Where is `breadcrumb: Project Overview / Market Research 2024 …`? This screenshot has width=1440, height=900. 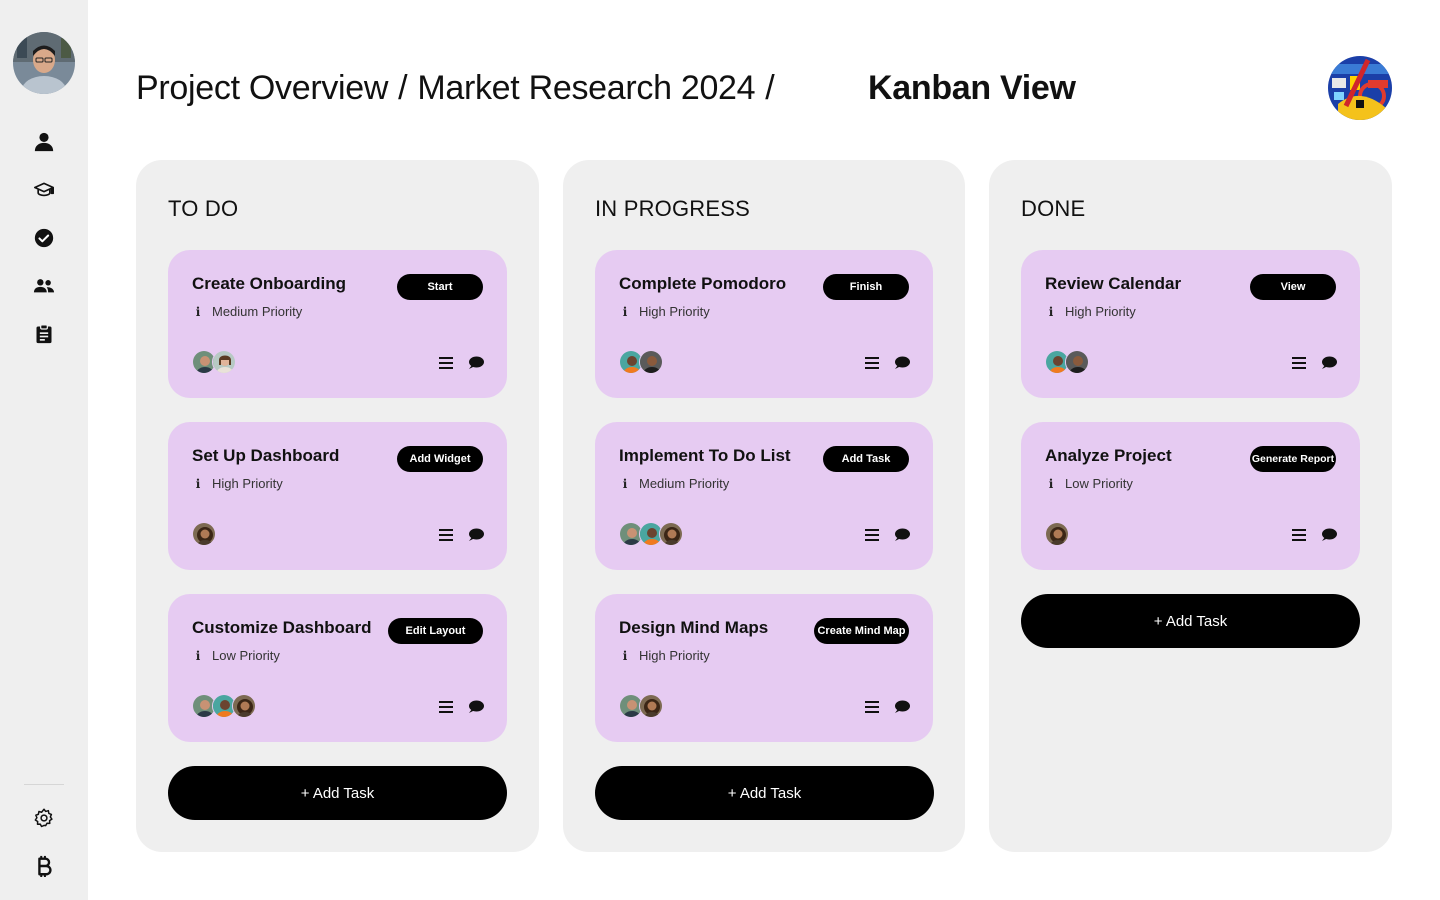 breadcrumb: Project Overview / Market Research 2024 … is located at coordinates (460, 88).